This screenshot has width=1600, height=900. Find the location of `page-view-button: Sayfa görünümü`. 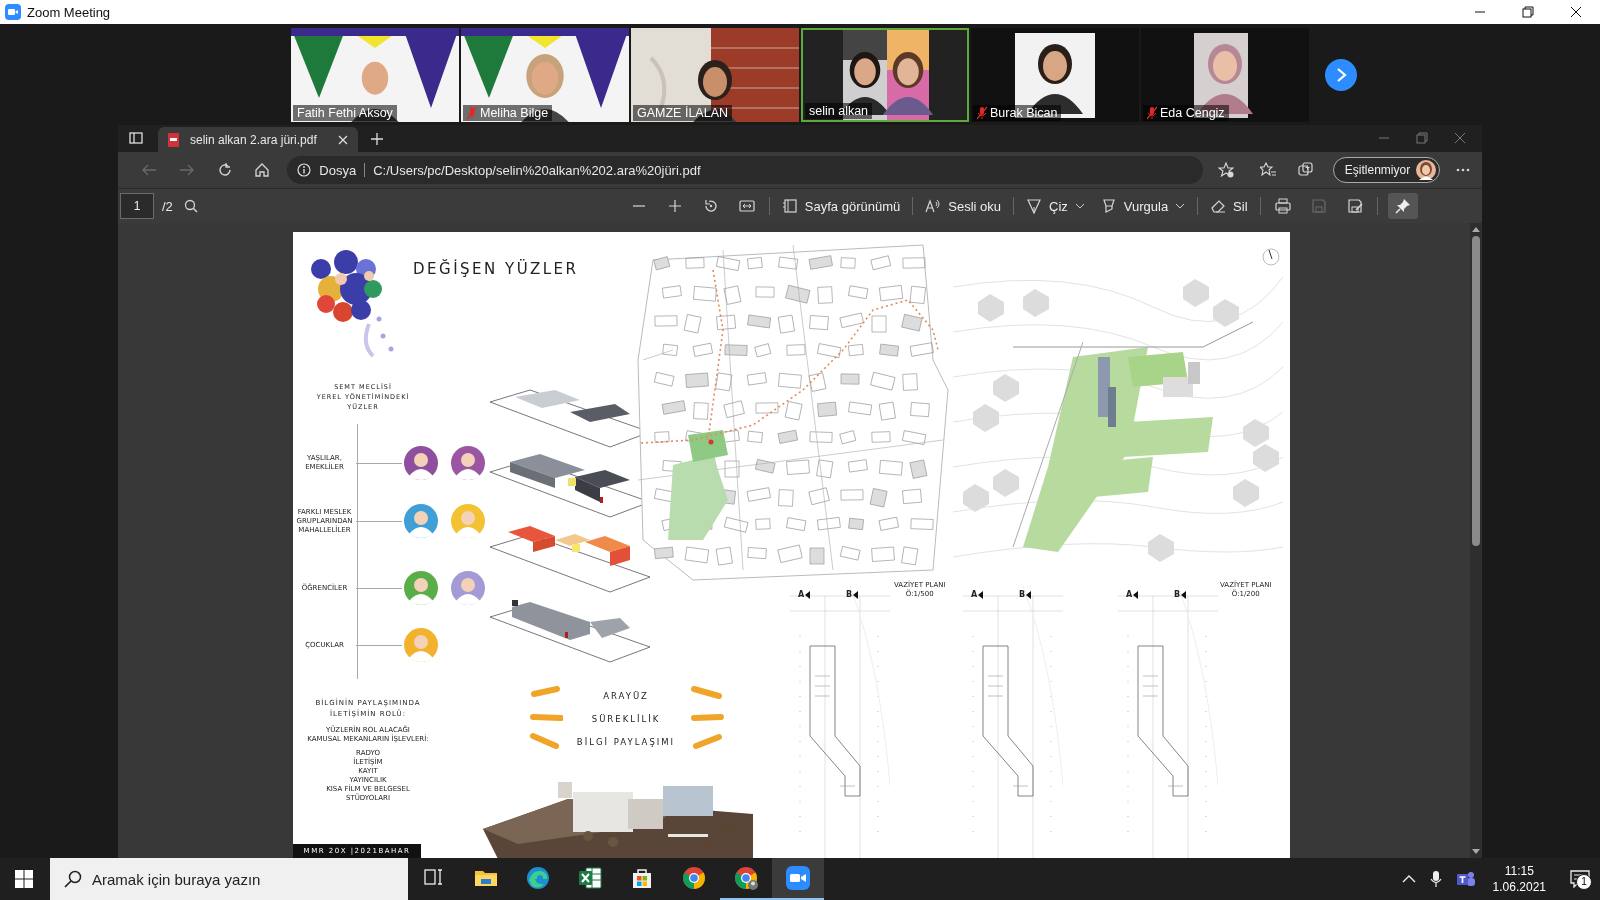

page-view-button: Sayfa görünümü is located at coordinates (841, 206).